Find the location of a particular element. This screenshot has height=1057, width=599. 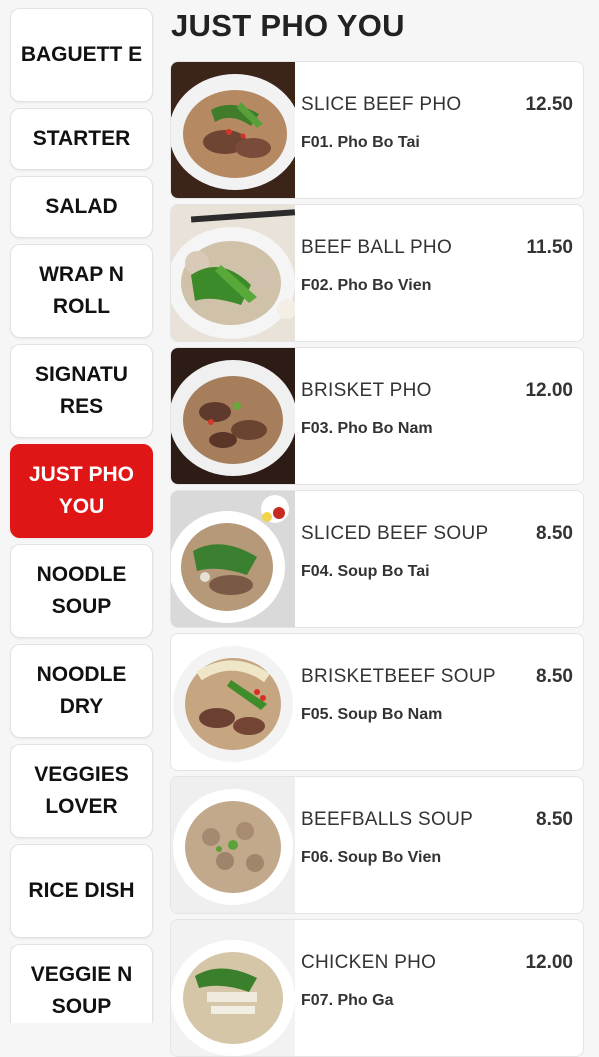

section-title: JUST PHO YOU is located at coordinates (288, 25).